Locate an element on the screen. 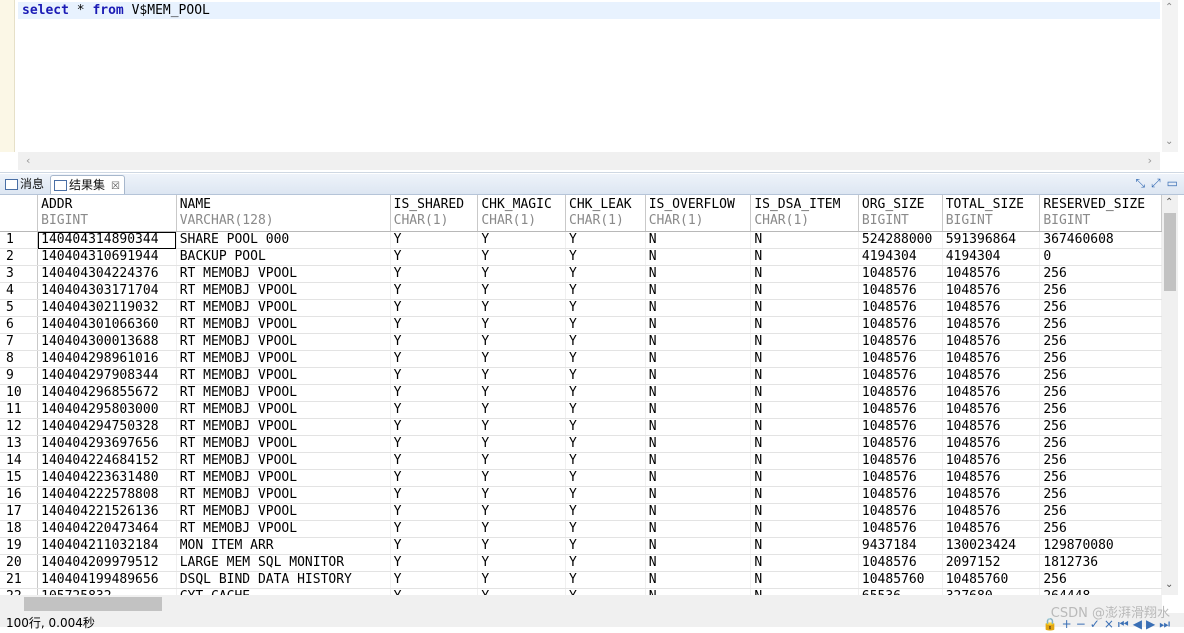 The image size is (1184, 633). table-cell: LARGE MEM SQL MONITOR is located at coordinates (283, 563).